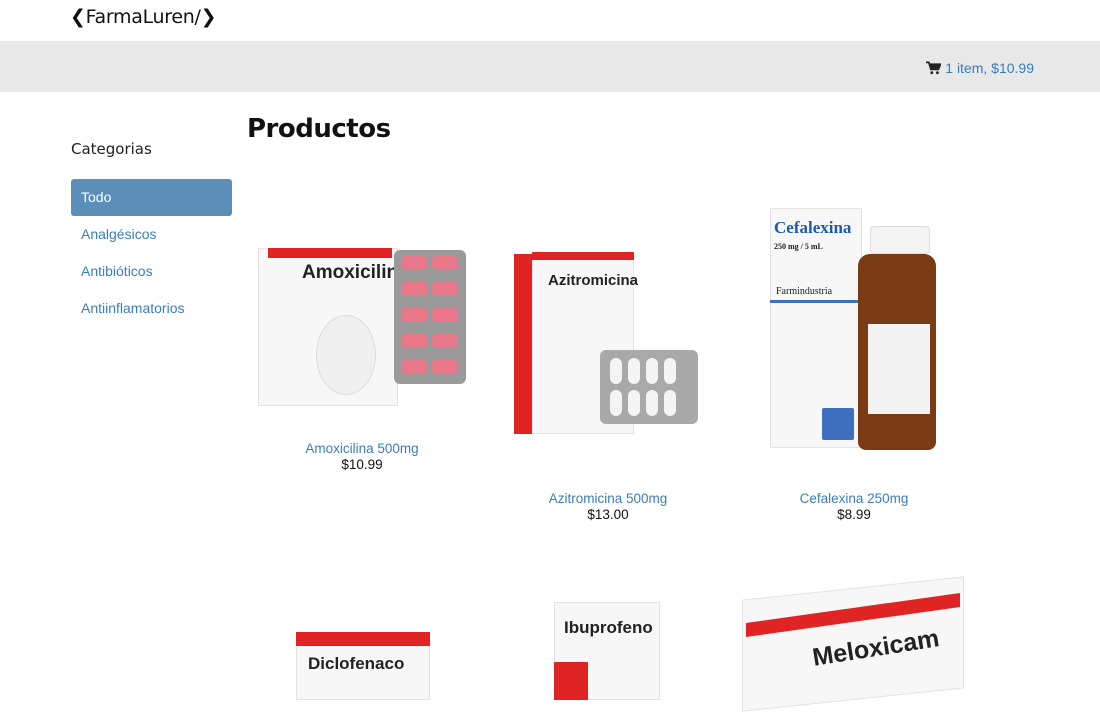  Describe the element at coordinates (854, 514) in the screenshot. I see `product-price: $8.99` at that location.